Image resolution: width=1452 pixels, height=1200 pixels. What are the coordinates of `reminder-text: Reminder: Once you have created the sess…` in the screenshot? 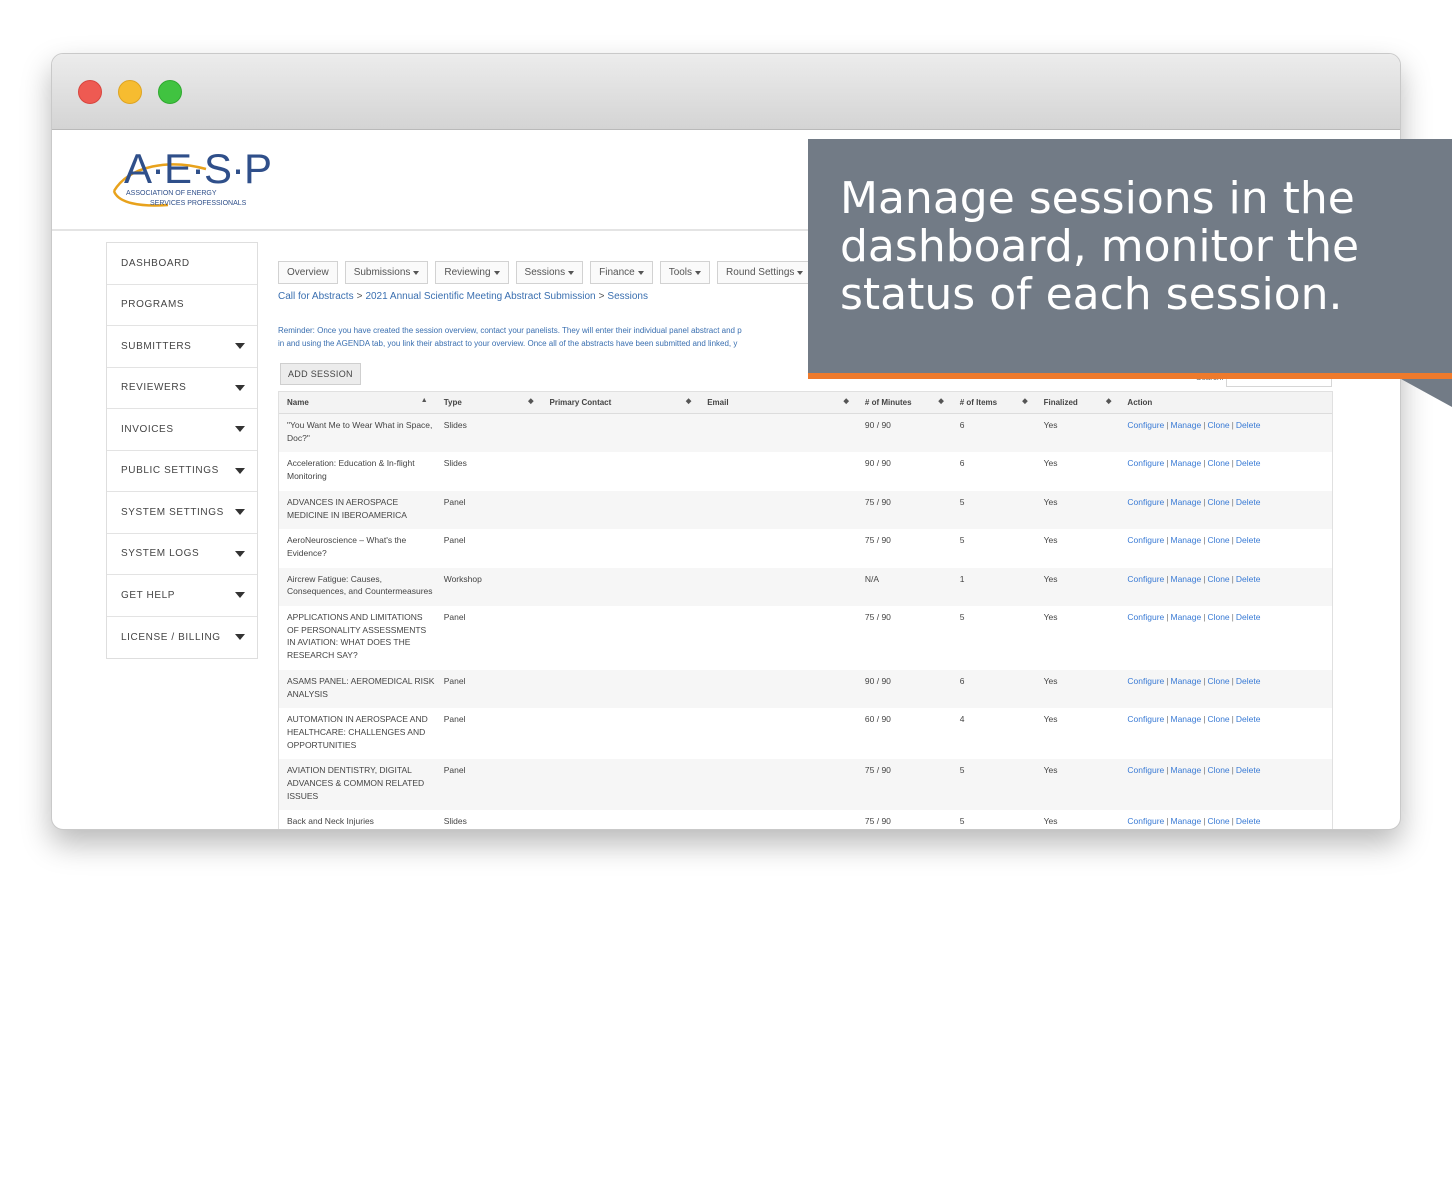 It's located at (545, 337).